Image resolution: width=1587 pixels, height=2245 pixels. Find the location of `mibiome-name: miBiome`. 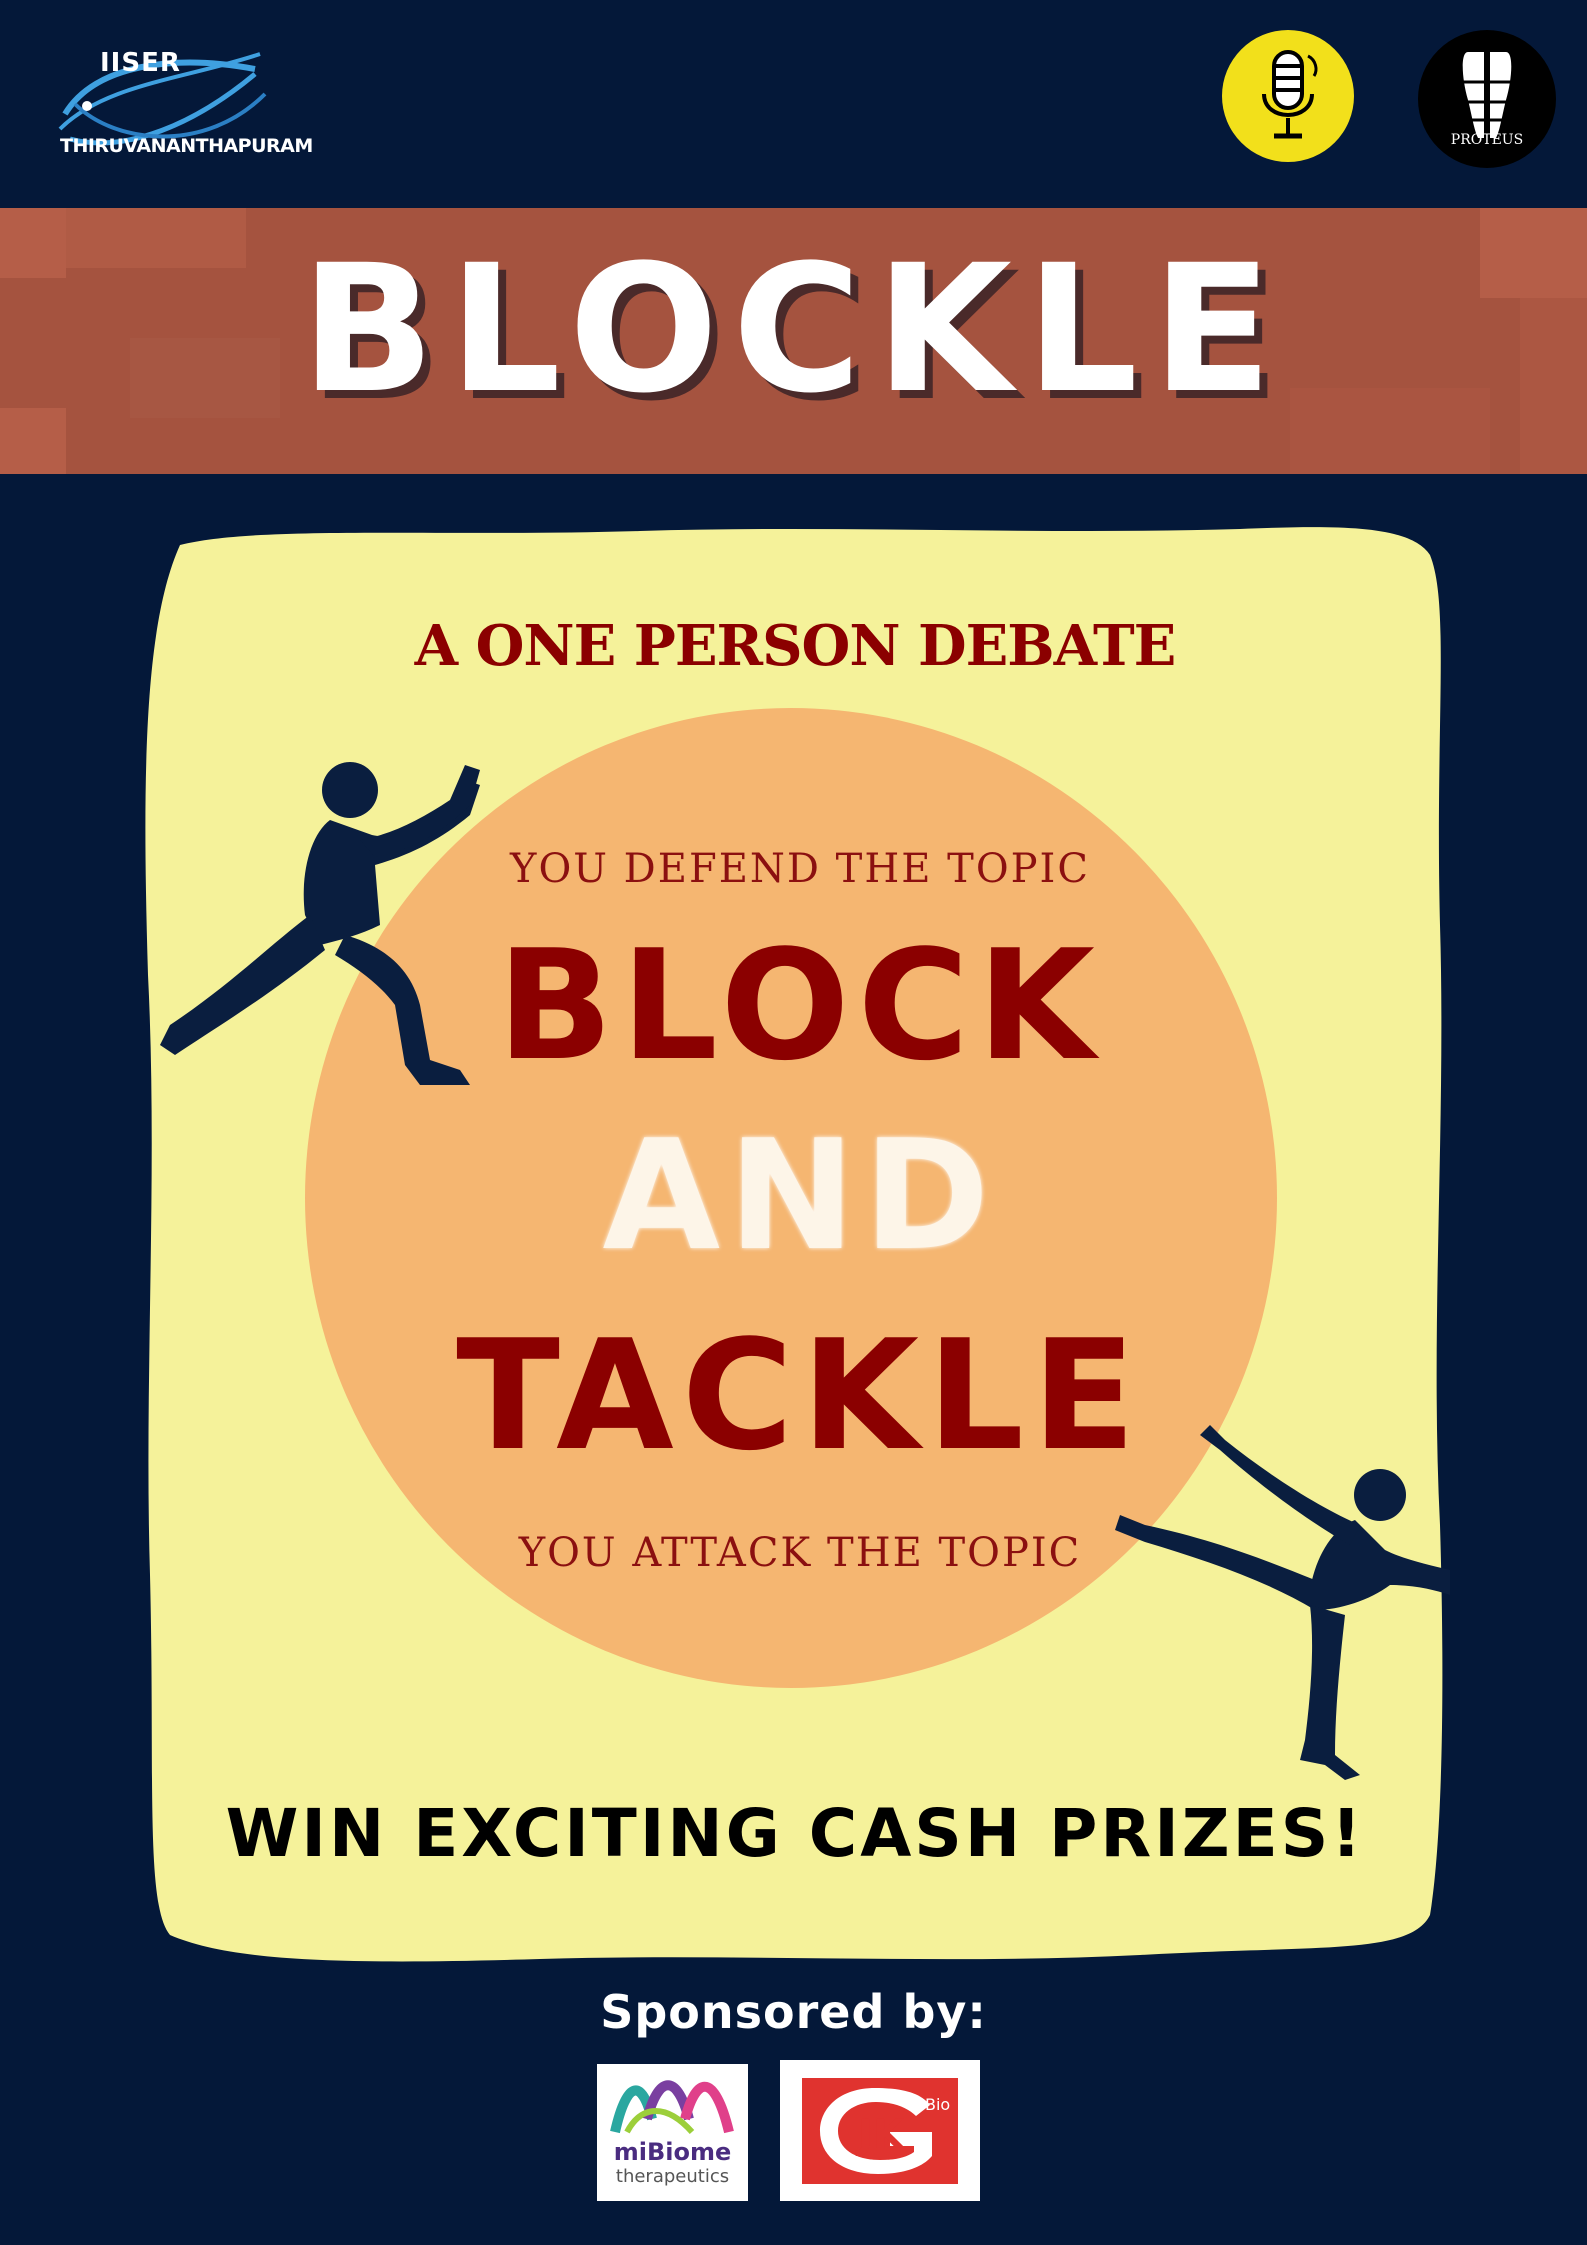

mibiome-name: miBiome is located at coordinates (672, 2152).